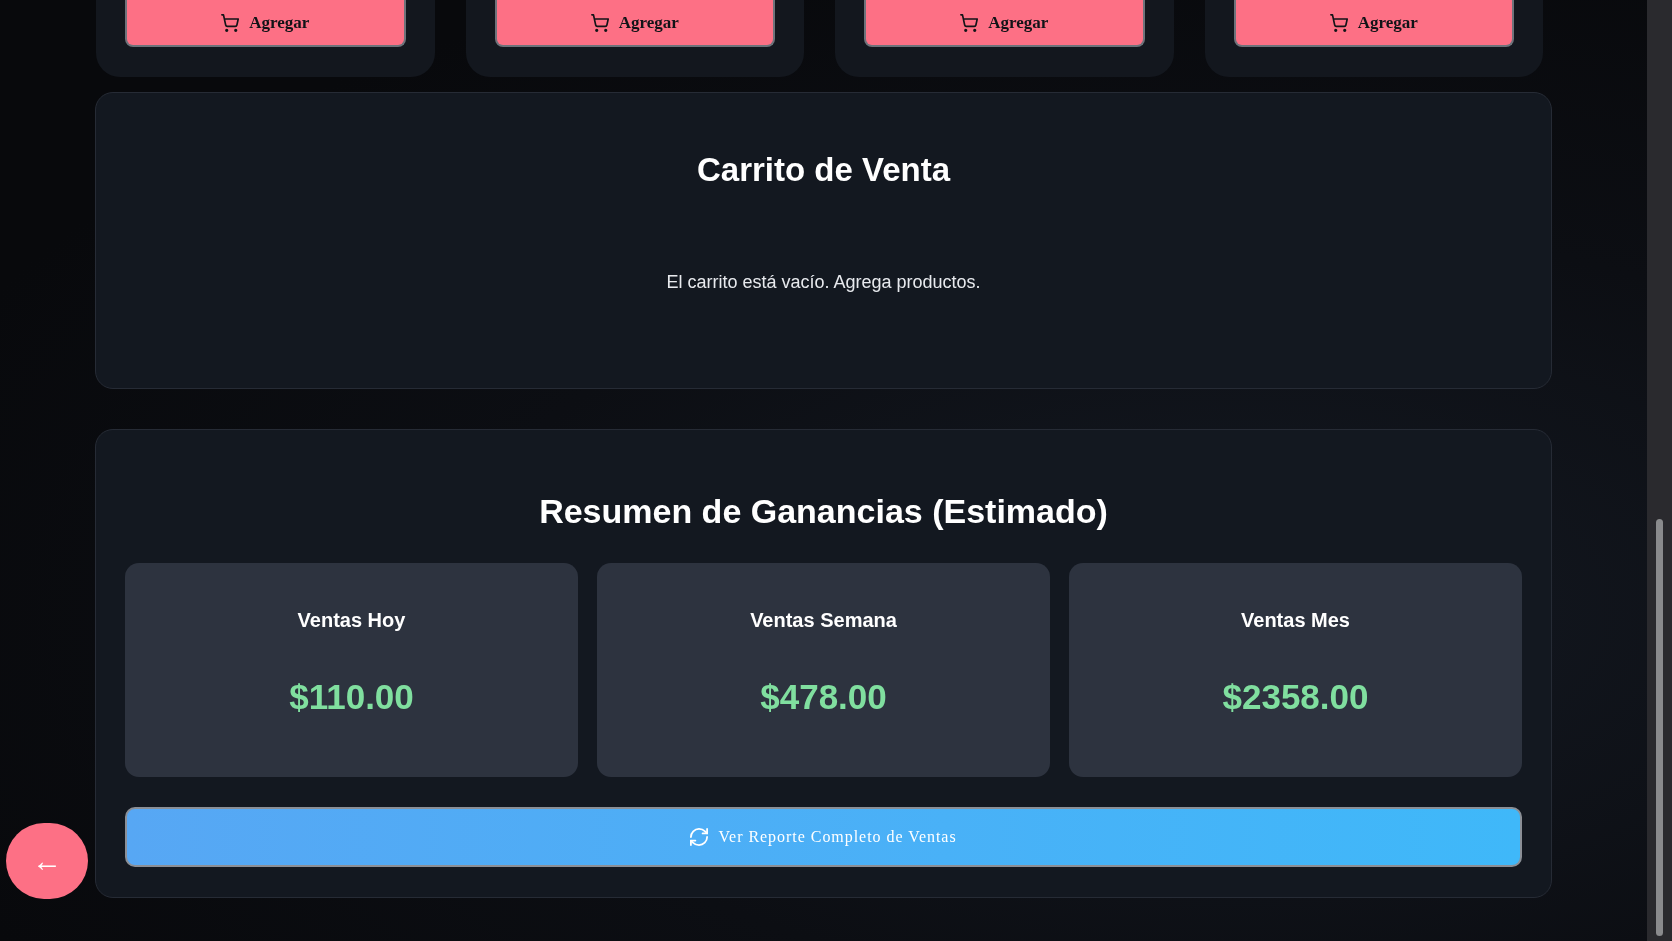 This screenshot has width=1672, height=941. What do you see at coordinates (823, 170) in the screenshot?
I see `cart-title: Carrito de Venta` at bounding box center [823, 170].